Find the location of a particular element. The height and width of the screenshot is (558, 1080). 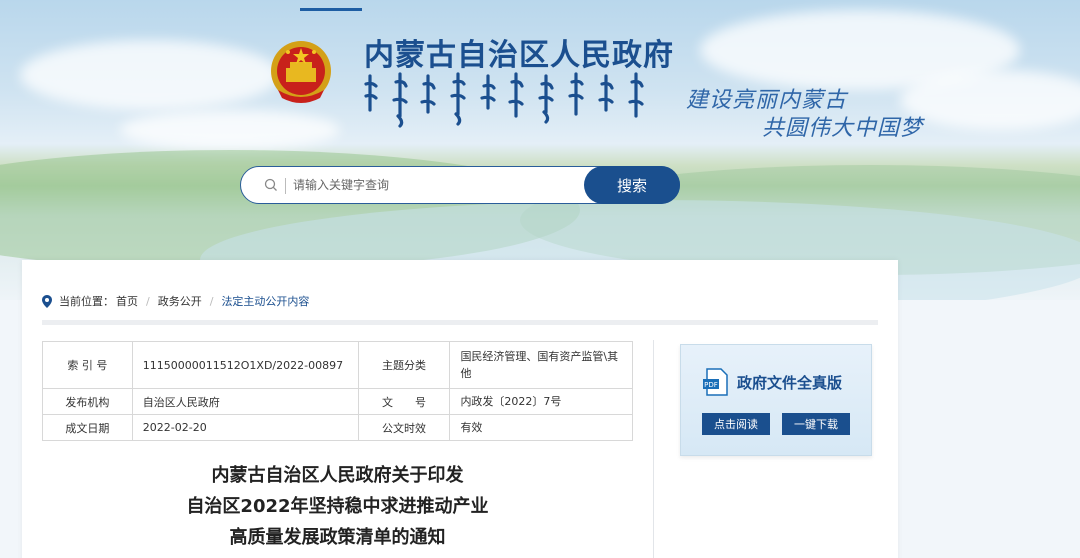

mongolian-script-title is located at coordinates (504, 100).